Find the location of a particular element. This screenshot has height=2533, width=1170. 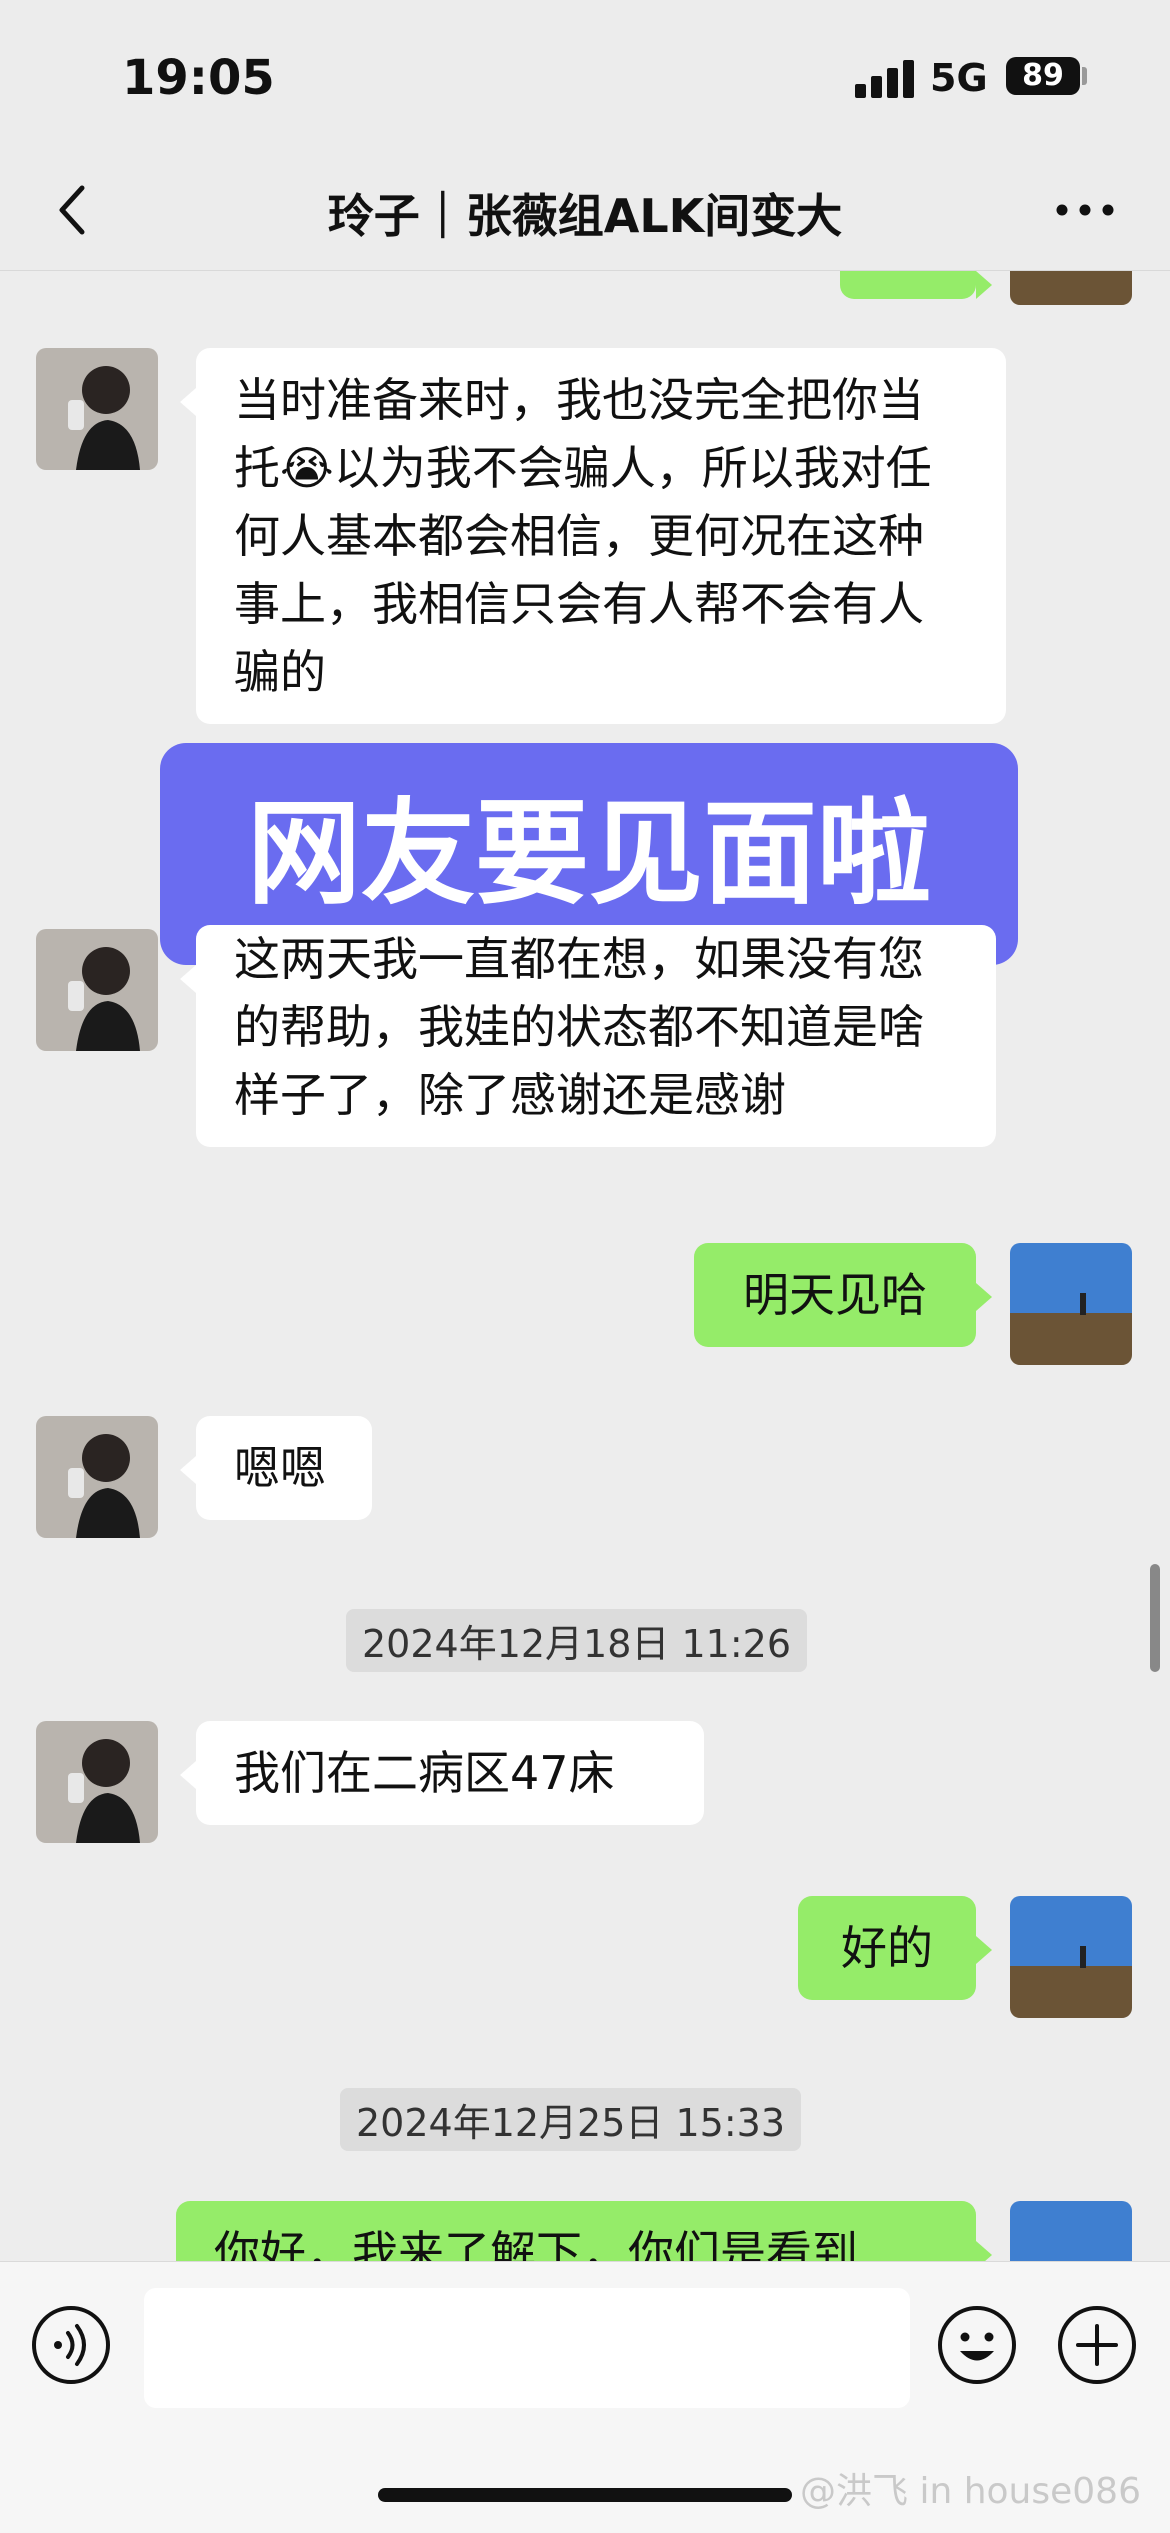

timestamp: 2024年12月25日 15:33 is located at coordinates (571, 2119).